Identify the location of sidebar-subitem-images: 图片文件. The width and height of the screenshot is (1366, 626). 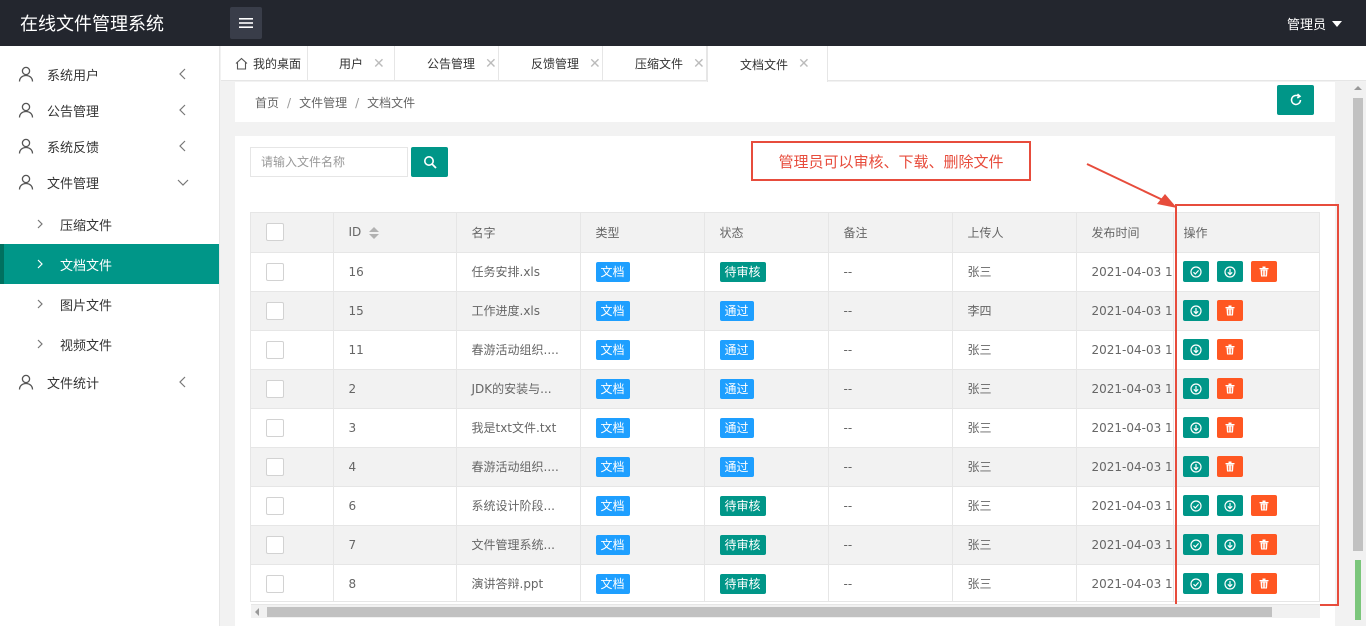
(109, 304).